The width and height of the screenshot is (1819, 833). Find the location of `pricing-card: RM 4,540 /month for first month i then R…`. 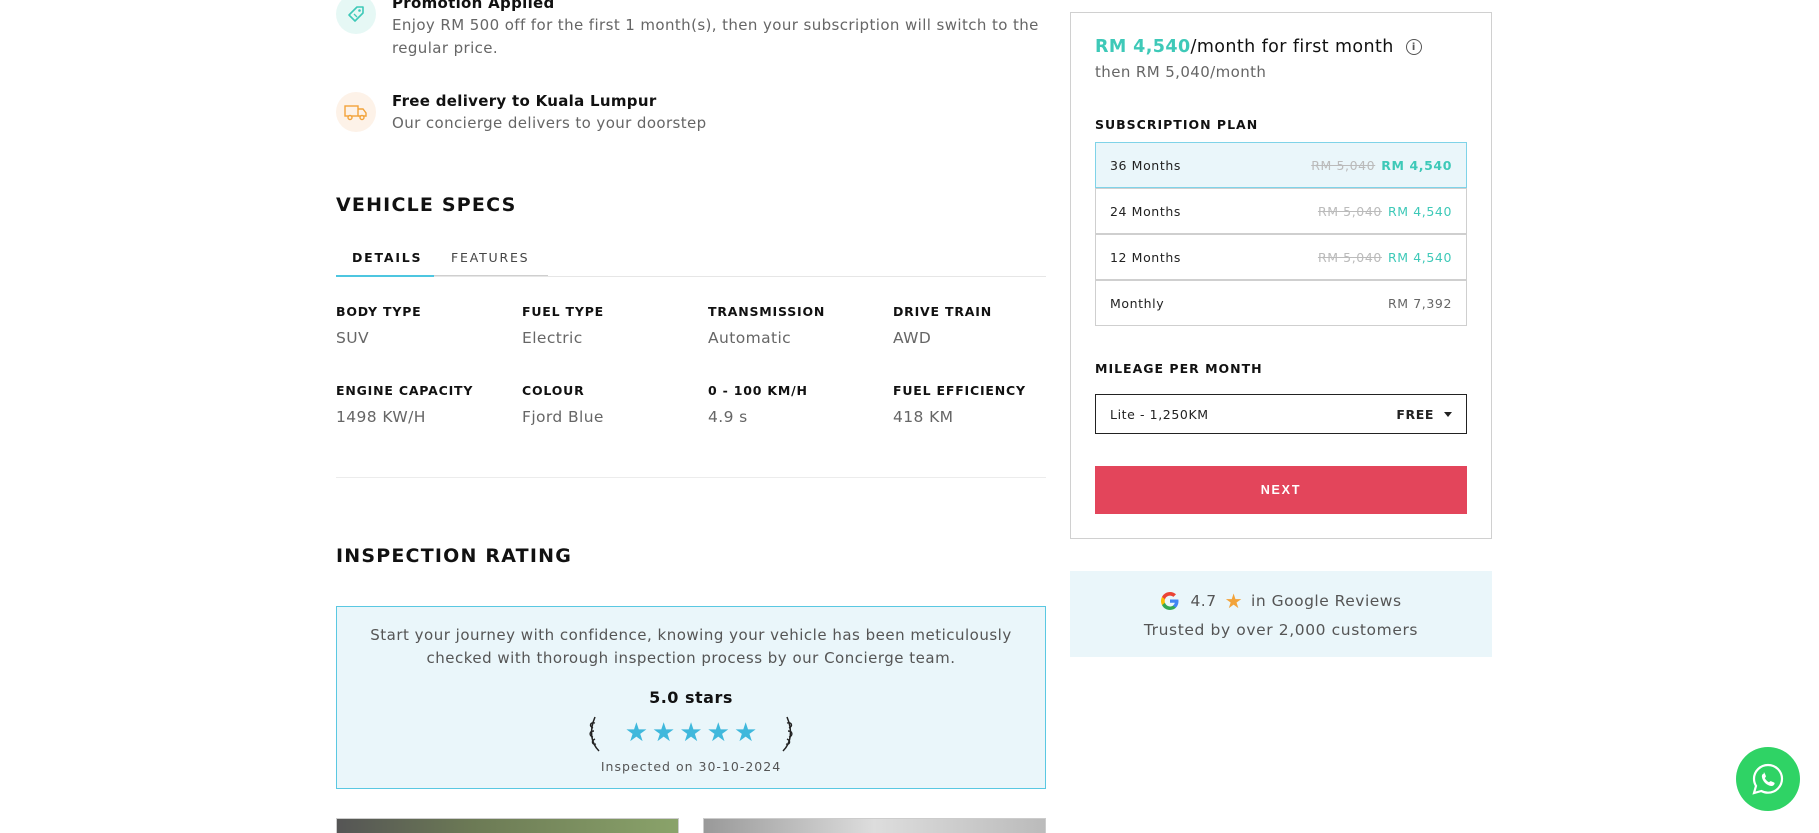

pricing-card: RM 4,540 /month for first month i then R… is located at coordinates (1281, 275).